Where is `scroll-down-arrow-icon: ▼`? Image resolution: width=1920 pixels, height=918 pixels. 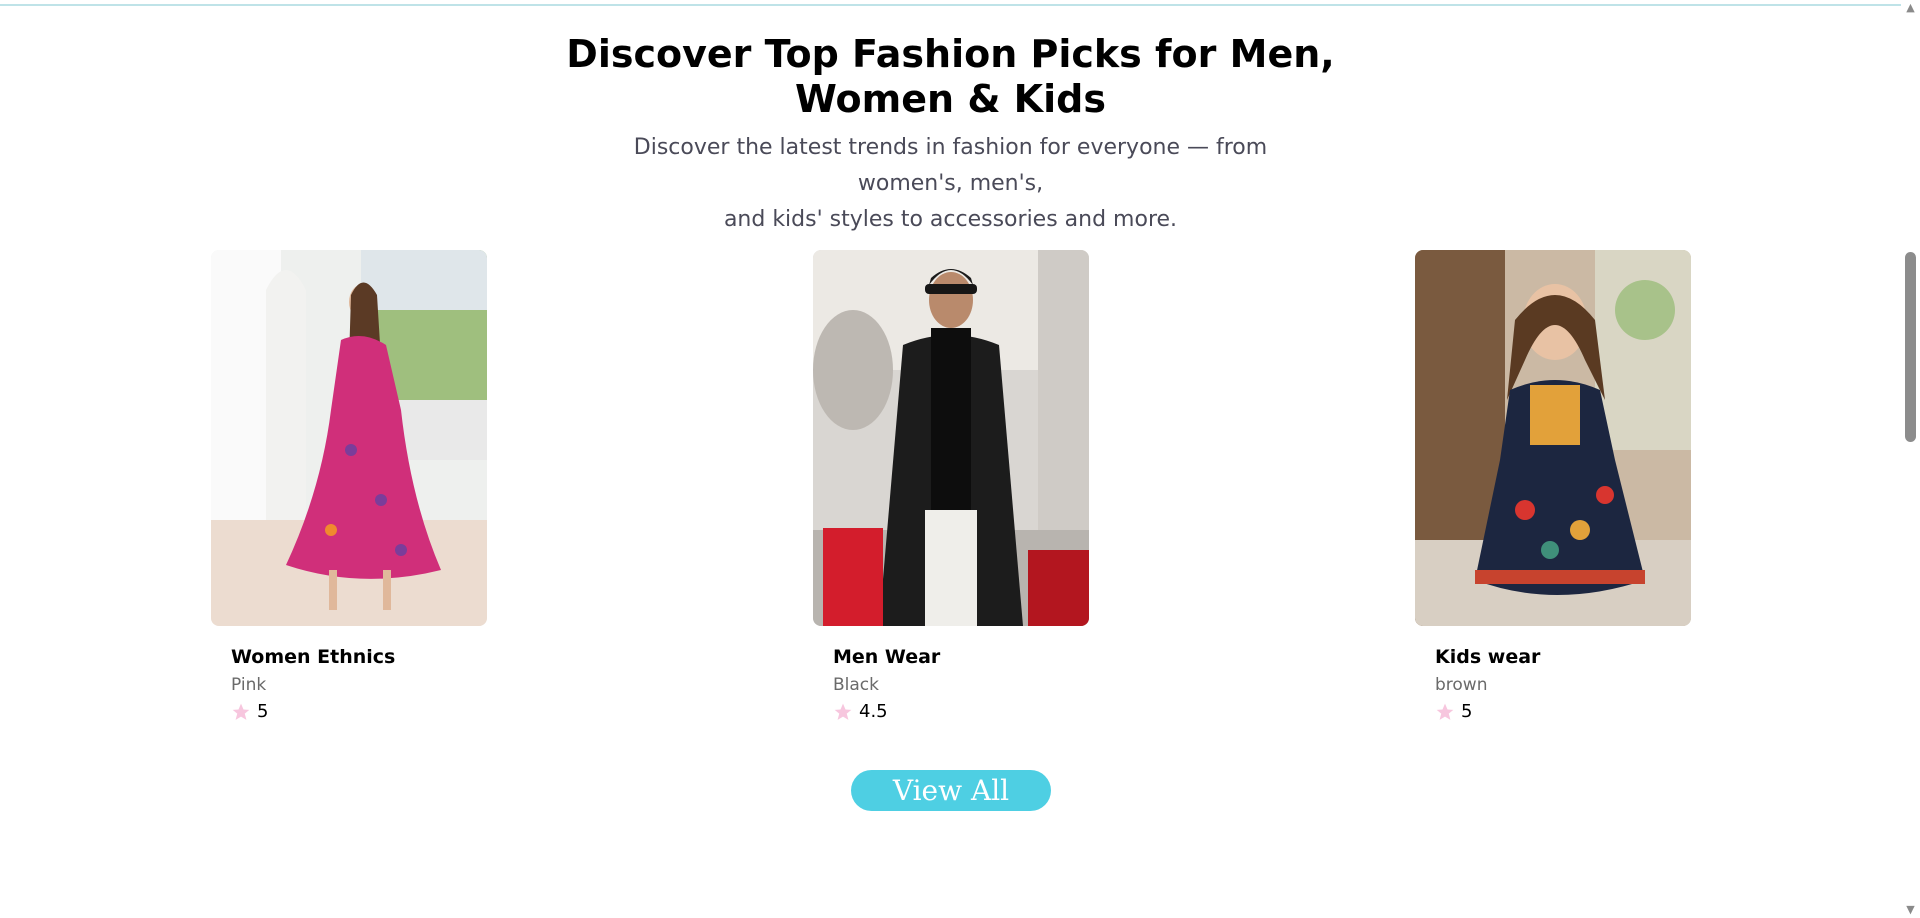 scroll-down-arrow-icon: ▼ is located at coordinates (1910, 910).